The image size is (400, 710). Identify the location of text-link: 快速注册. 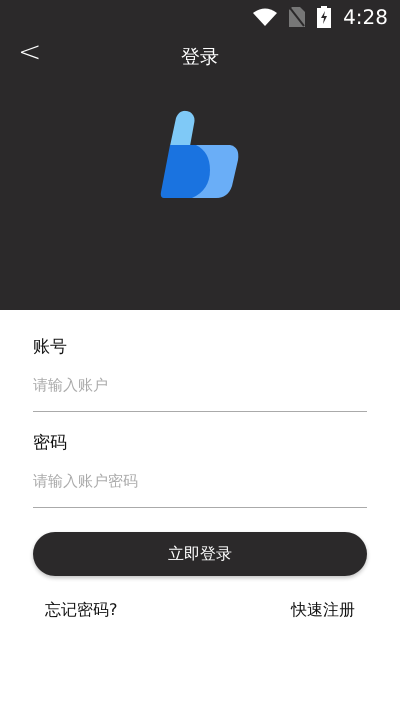
(323, 610).